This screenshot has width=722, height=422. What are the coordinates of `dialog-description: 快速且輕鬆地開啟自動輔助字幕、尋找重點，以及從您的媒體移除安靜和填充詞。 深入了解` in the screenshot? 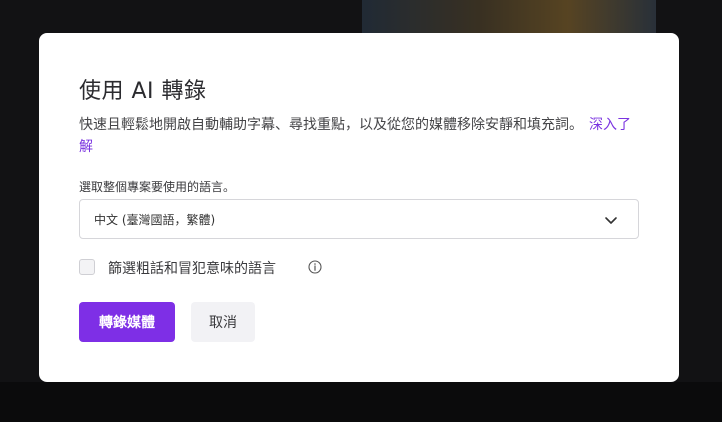 It's located at (359, 136).